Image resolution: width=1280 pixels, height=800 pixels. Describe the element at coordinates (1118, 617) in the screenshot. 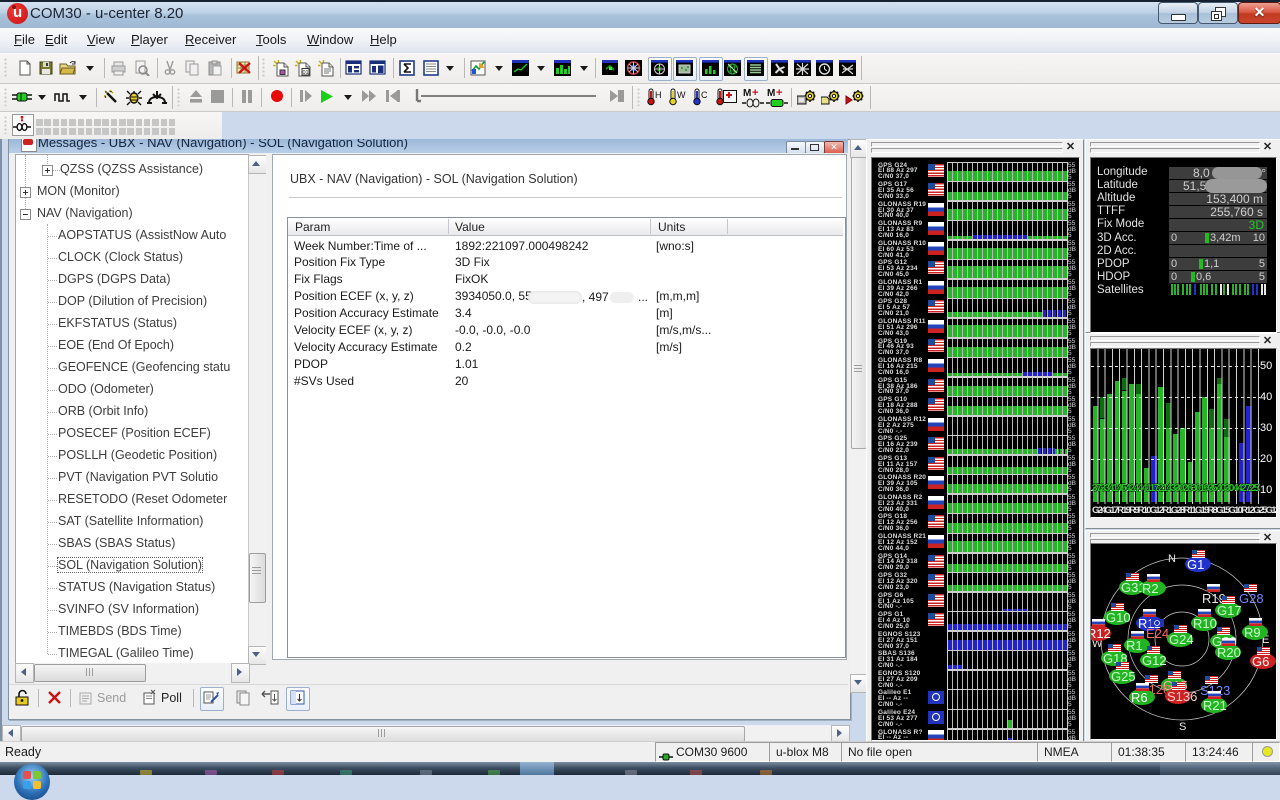

I see `svg-text: G10` at that location.